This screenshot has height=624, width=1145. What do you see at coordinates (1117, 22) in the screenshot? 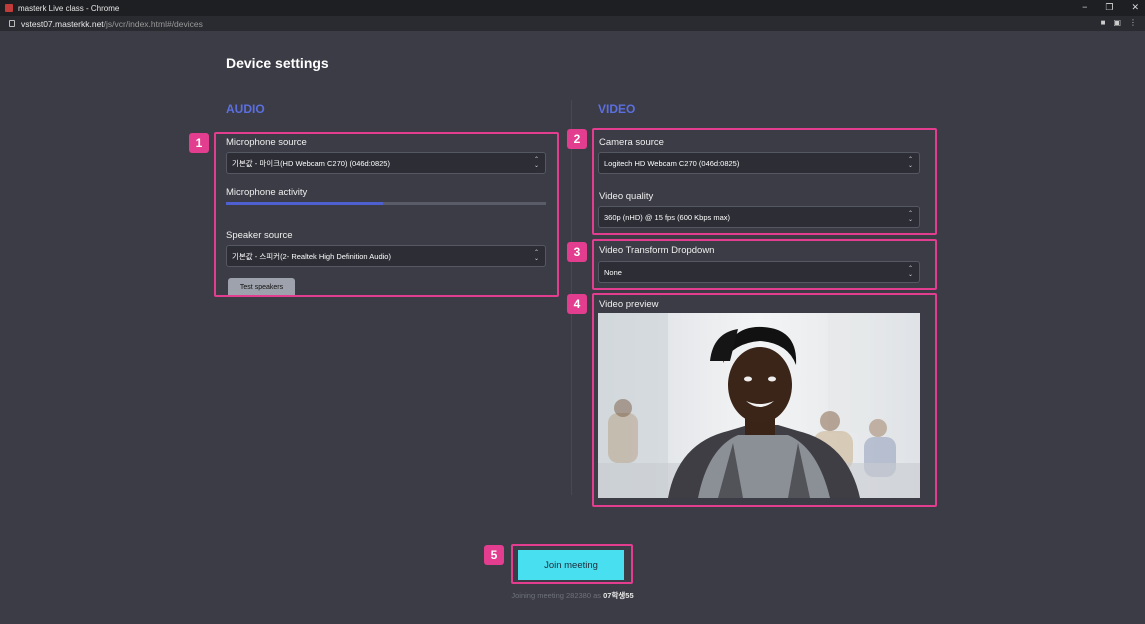
I see `translate-icon: ▣` at bounding box center [1117, 22].